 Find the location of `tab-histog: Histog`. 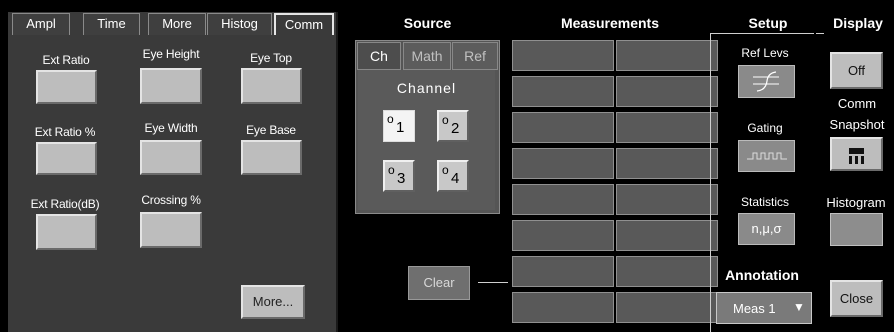

tab-histog: Histog is located at coordinates (239, 24).